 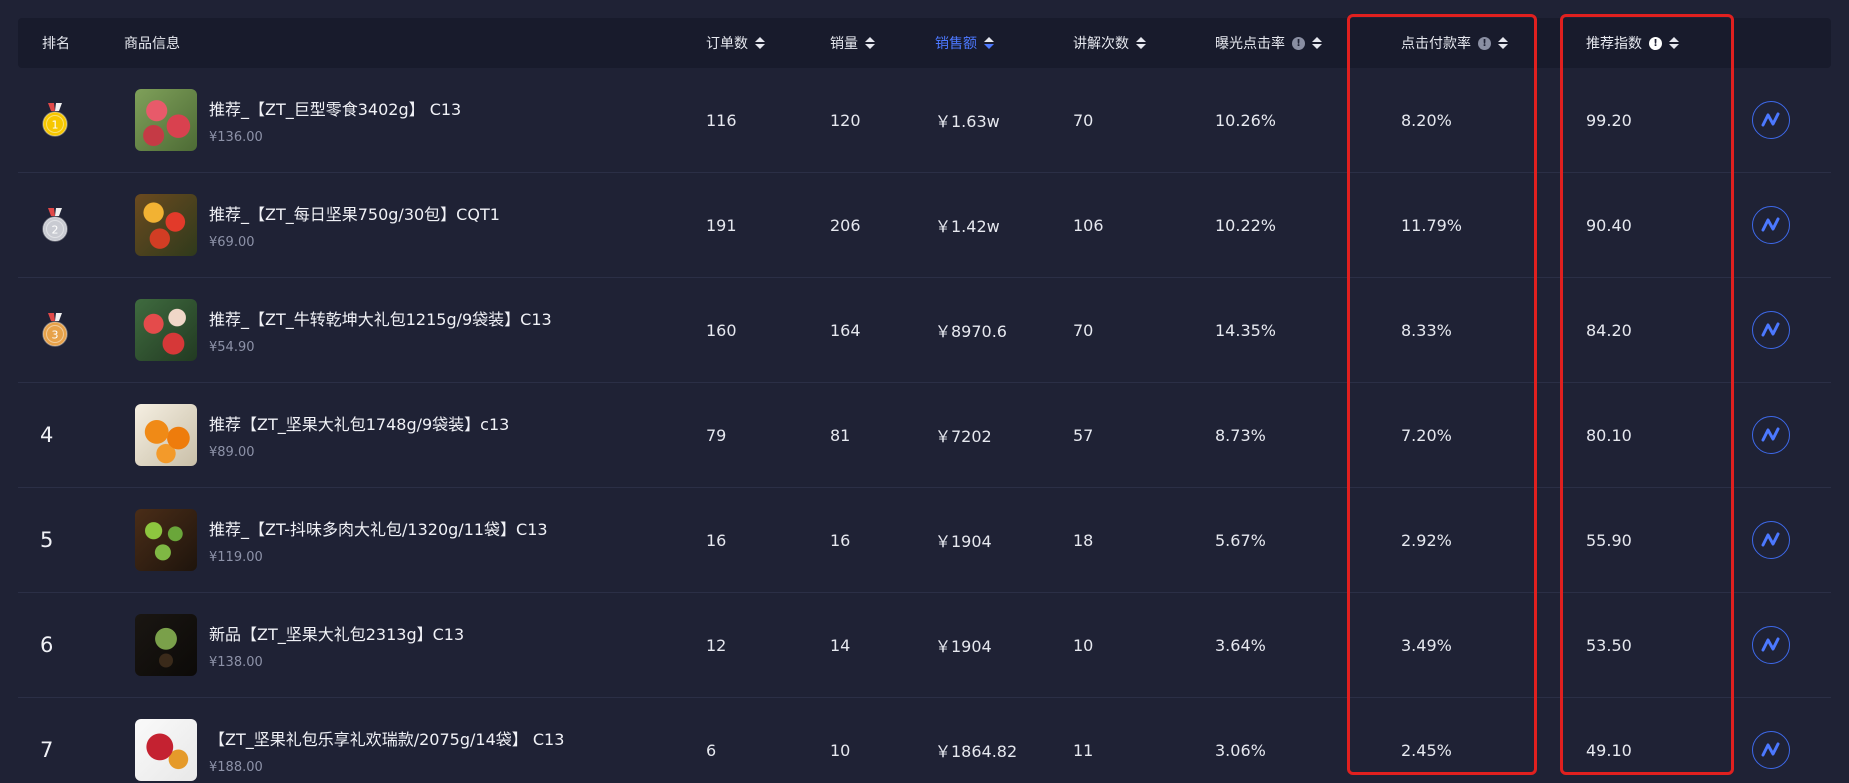 What do you see at coordinates (55, 335) in the screenshot?
I see `svg-text: 3` at bounding box center [55, 335].